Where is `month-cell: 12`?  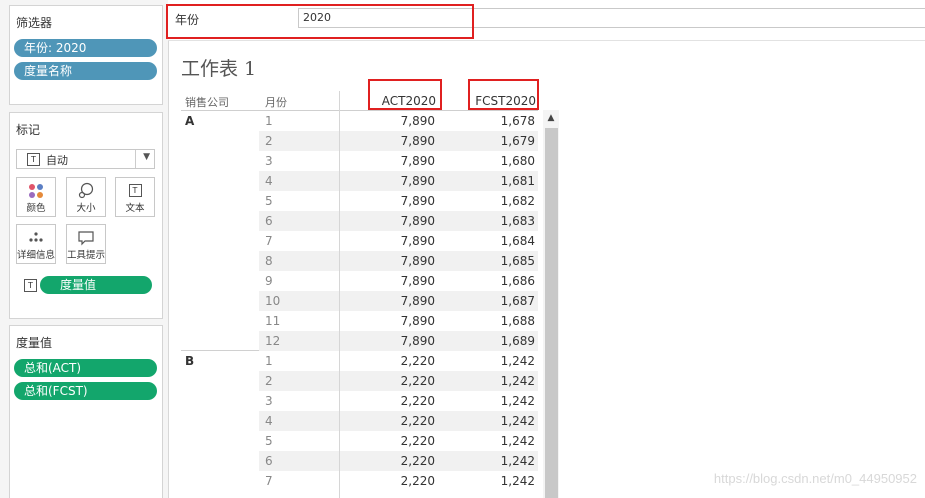 month-cell: 12 is located at coordinates (273, 341).